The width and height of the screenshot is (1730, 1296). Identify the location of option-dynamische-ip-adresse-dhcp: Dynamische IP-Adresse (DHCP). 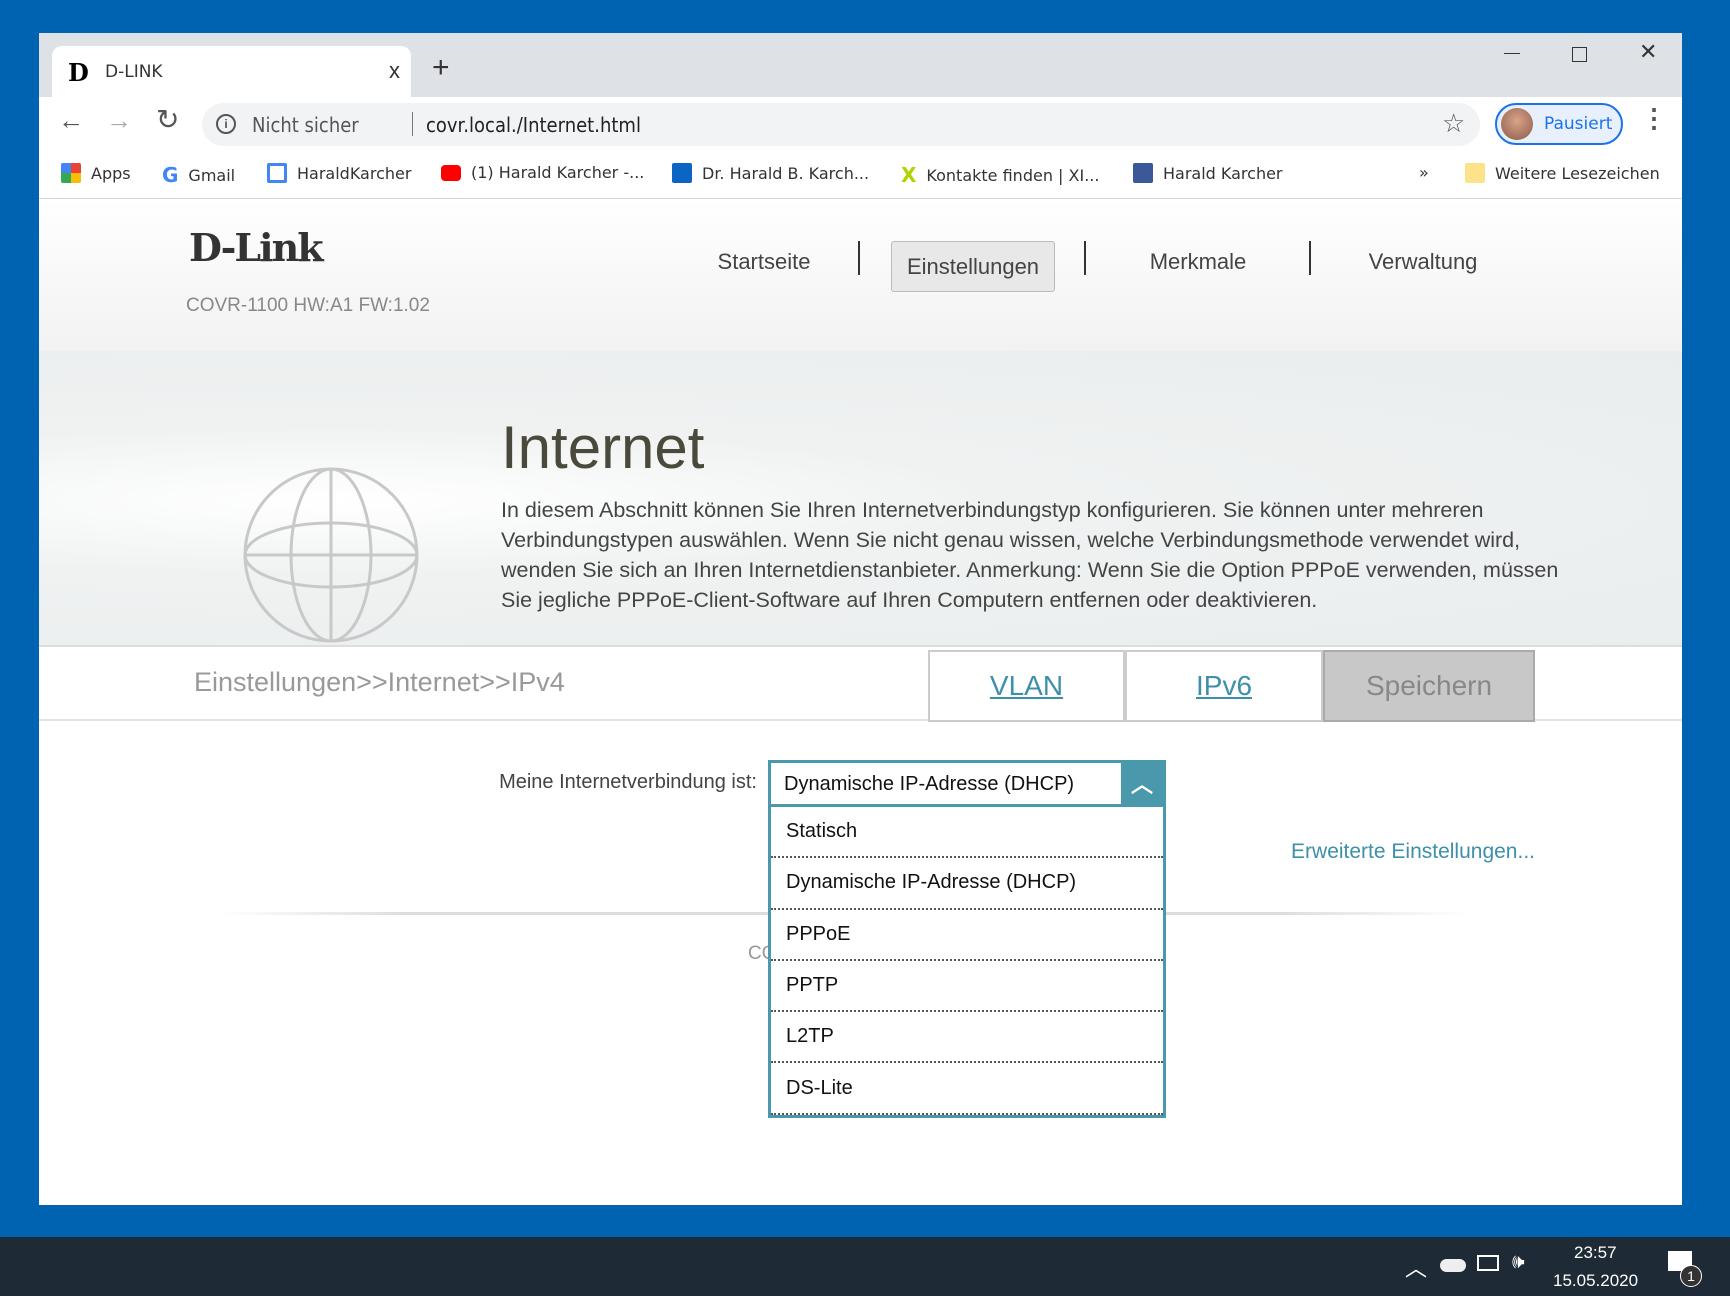
(967, 884).